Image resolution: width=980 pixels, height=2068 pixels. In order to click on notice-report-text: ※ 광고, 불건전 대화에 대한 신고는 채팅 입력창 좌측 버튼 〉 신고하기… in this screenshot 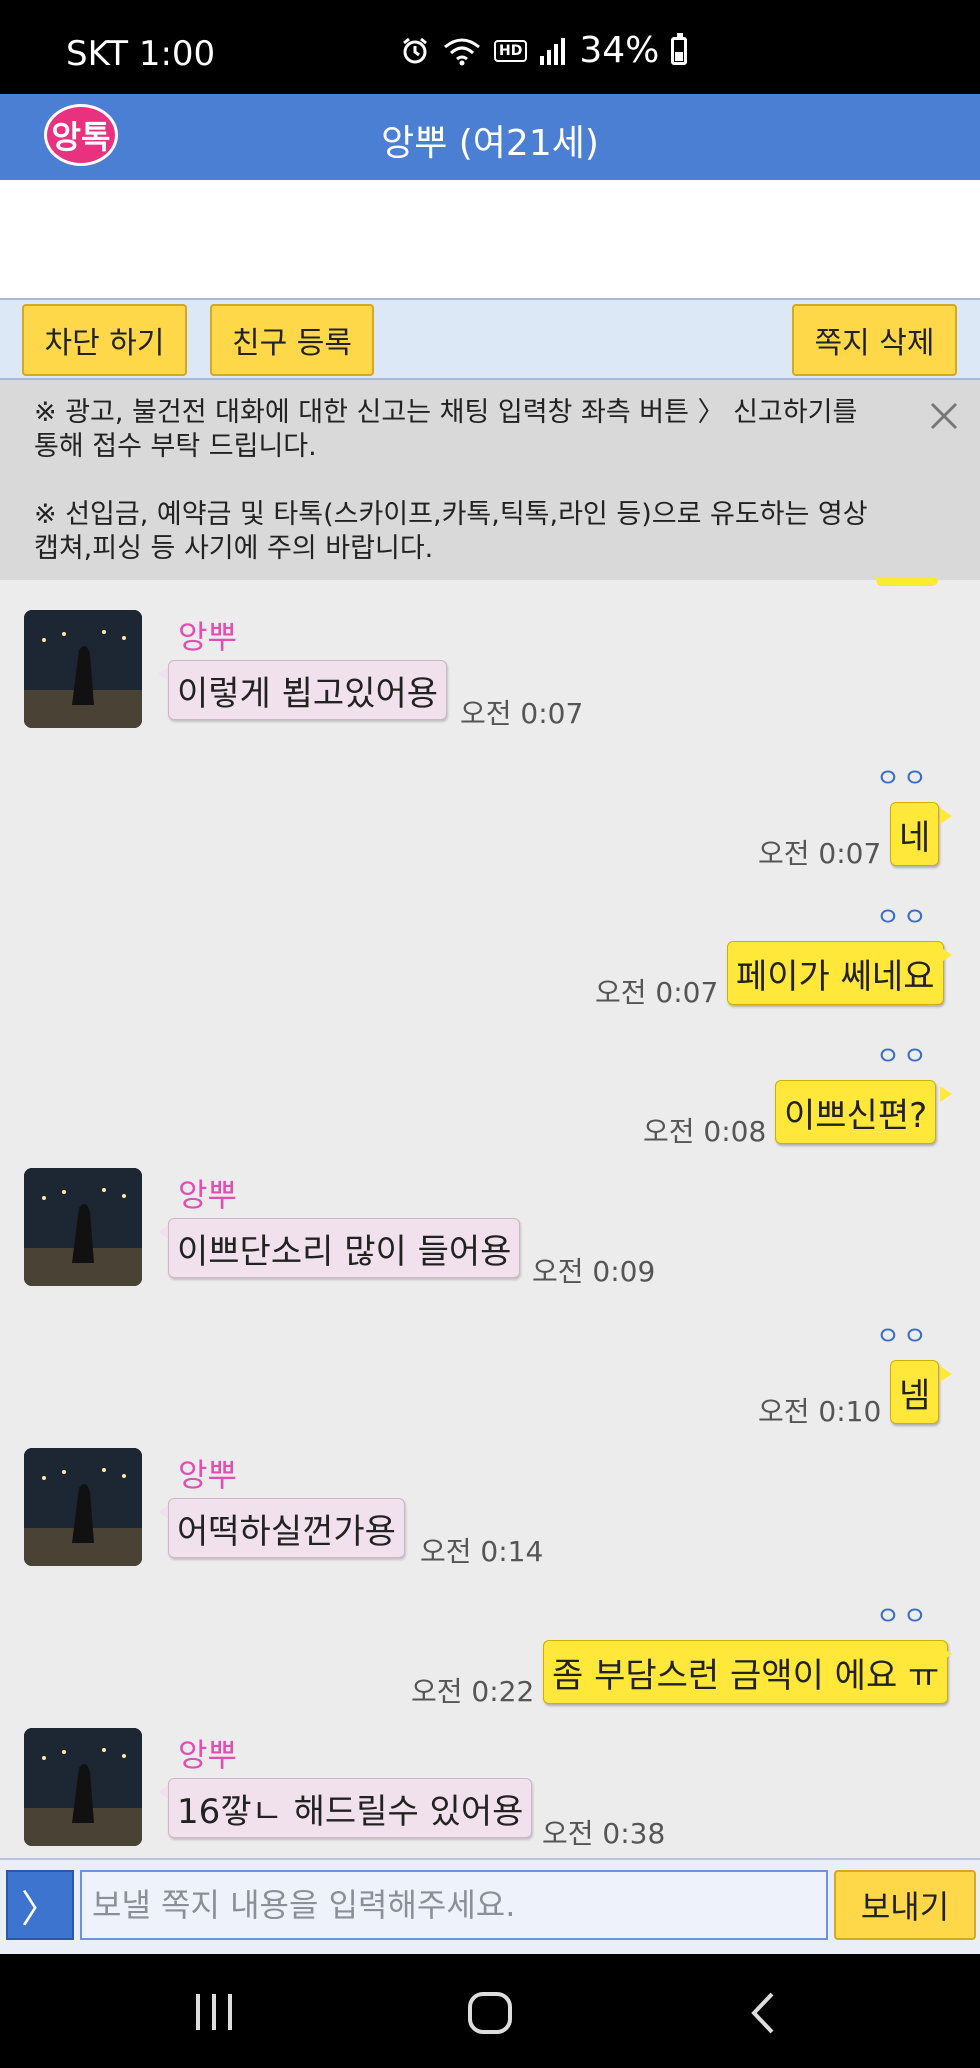, I will do `click(446, 429)`.